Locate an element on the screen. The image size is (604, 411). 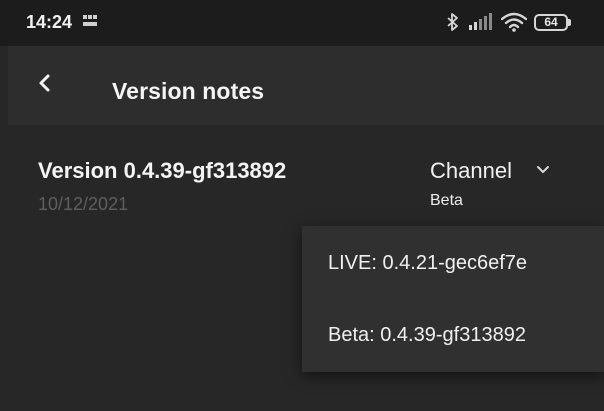
back-arrow-icon is located at coordinates (44, 83).